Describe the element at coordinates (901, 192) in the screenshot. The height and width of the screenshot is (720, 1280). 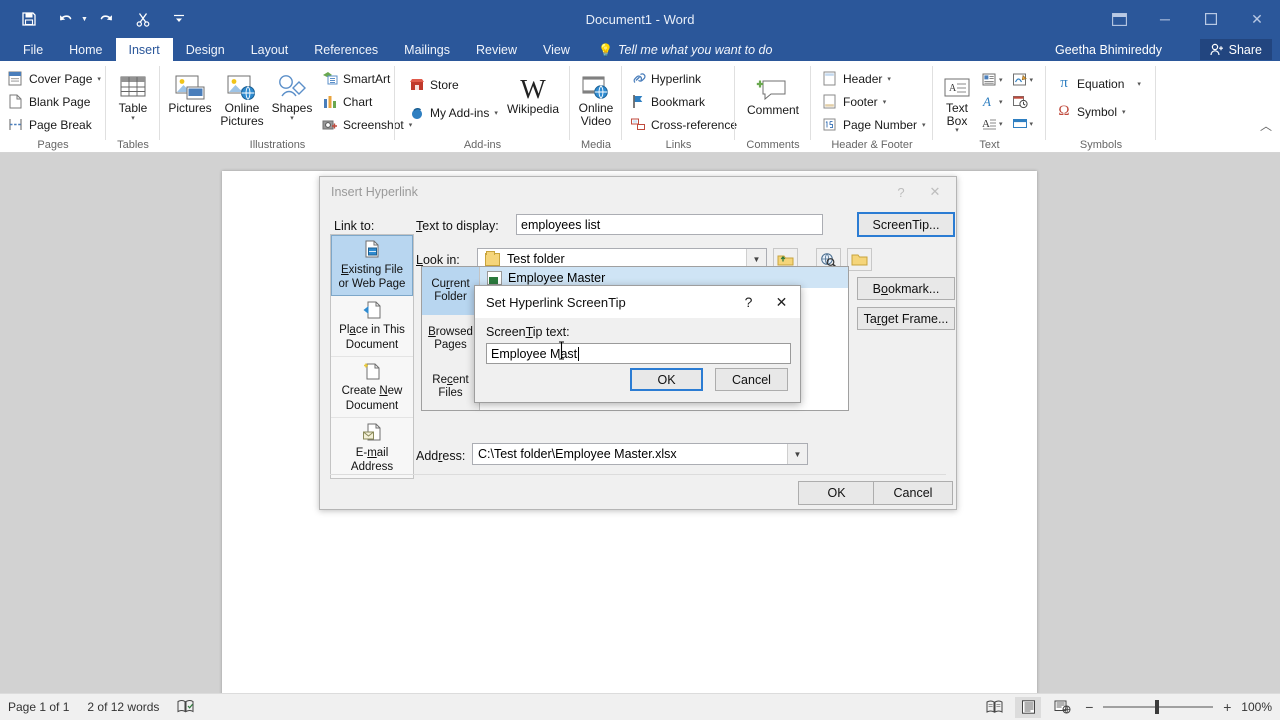
I see `dialog-help-button: ?` at that location.